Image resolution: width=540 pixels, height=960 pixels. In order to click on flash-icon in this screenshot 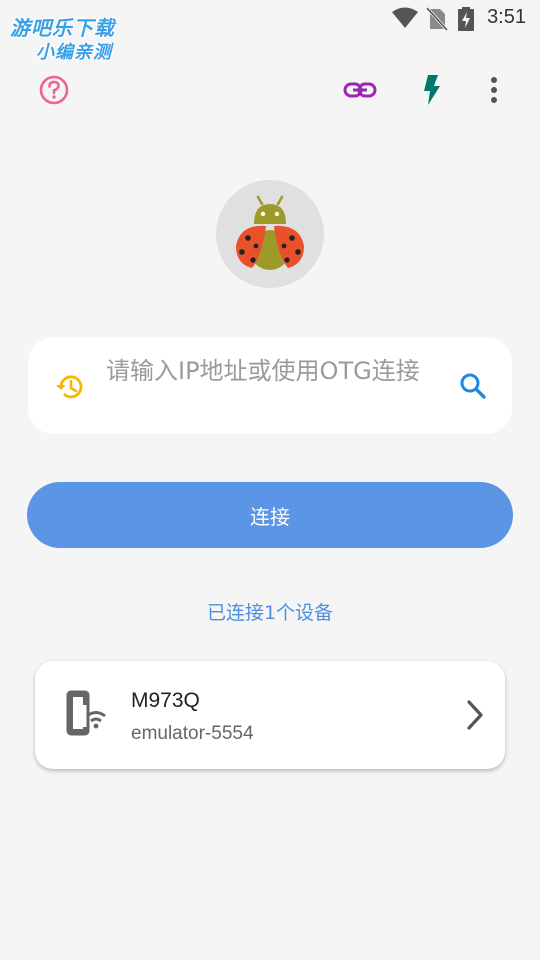, I will do `click(432, 90)`.